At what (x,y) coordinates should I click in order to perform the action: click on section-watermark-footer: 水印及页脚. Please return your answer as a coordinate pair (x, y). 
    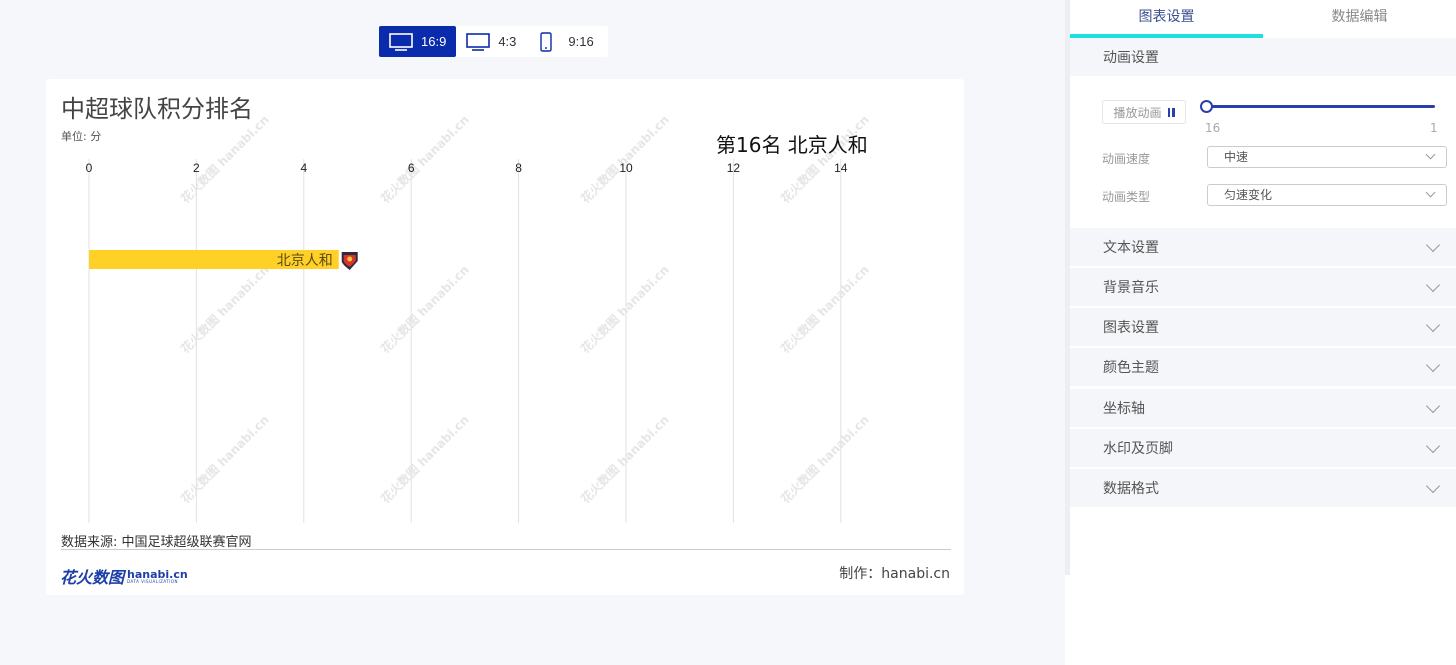
    Looking at the image, I should click on (1263, 448).